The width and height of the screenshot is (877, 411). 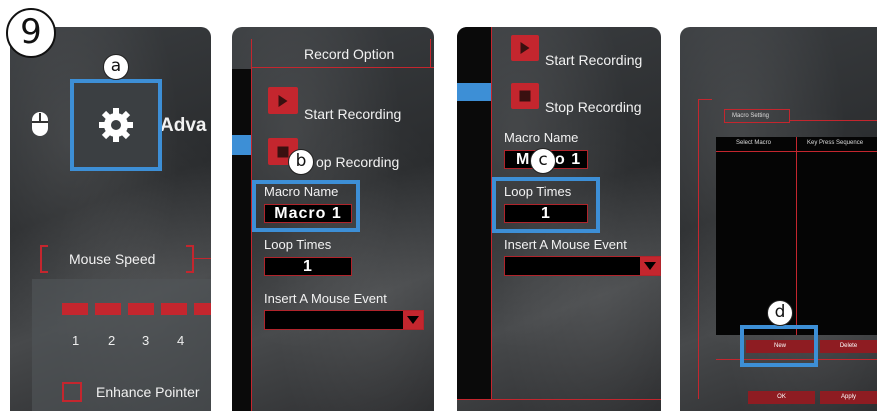 What do you see at coordinates (301, 162) in the screenshot?
I see `callout-b: b` at bounding box center [301, 162].